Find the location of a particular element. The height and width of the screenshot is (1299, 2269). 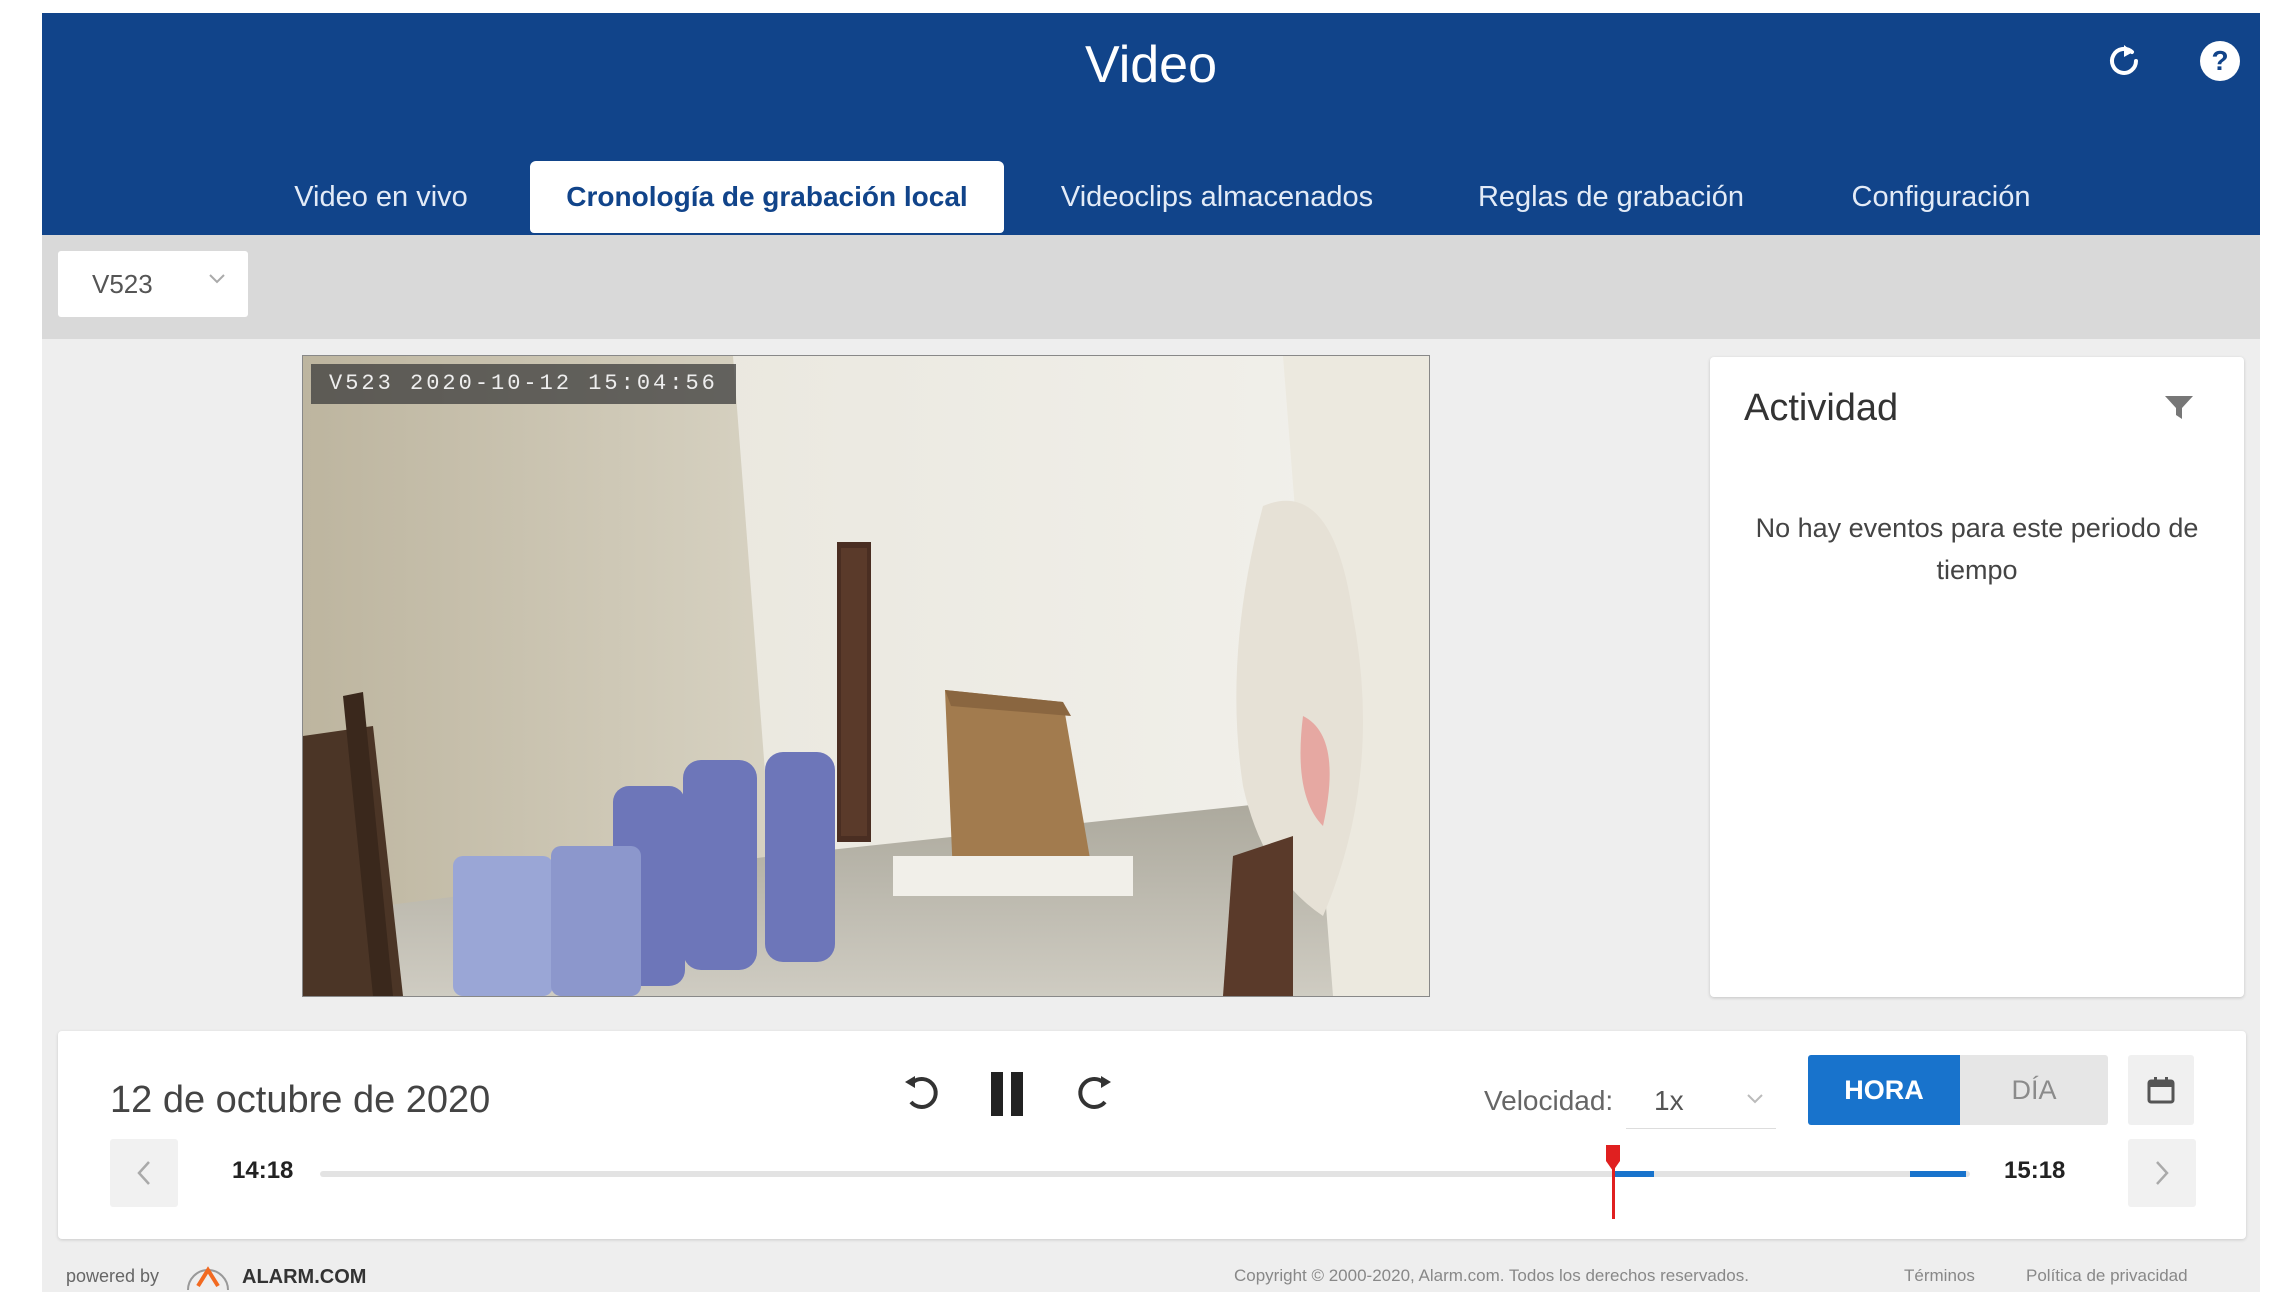

speed-label: Velocidad: is located at coordinates (1549, 1100).